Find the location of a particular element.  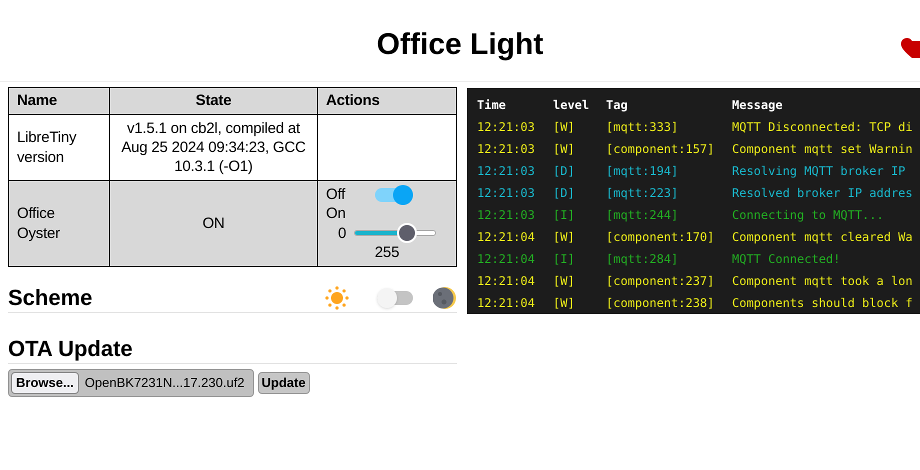

log-message: Component mqtt set Warnin is located at coordinates (822, 149).